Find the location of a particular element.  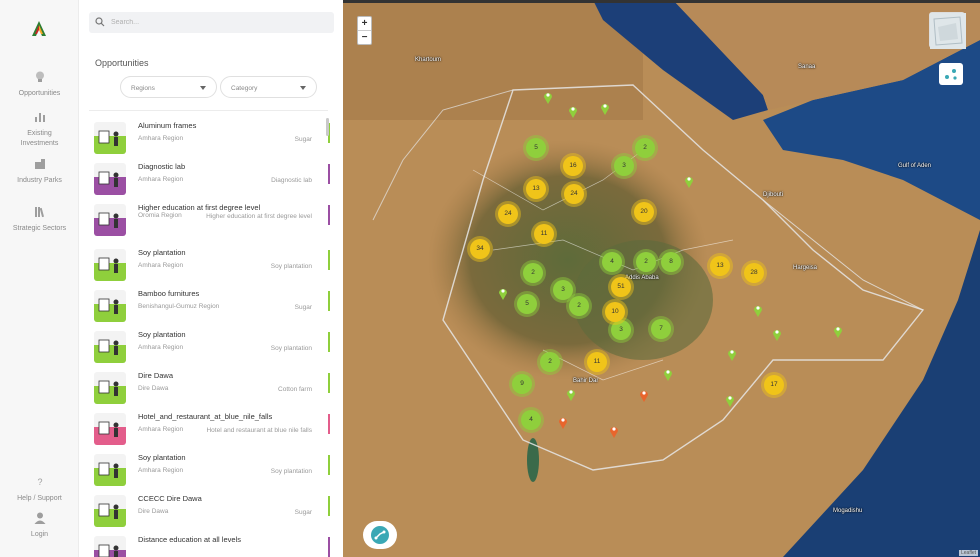

nav-opportunities: Opportunities is located at coordinates (39, 84).